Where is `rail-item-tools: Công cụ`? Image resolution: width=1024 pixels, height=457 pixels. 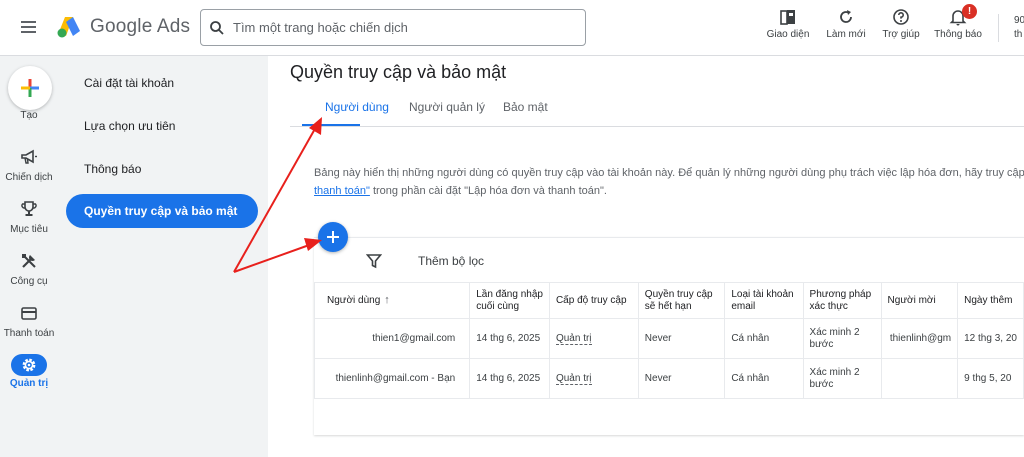
rail-item-tools: Công cụ is located at coordinates (29, 274).